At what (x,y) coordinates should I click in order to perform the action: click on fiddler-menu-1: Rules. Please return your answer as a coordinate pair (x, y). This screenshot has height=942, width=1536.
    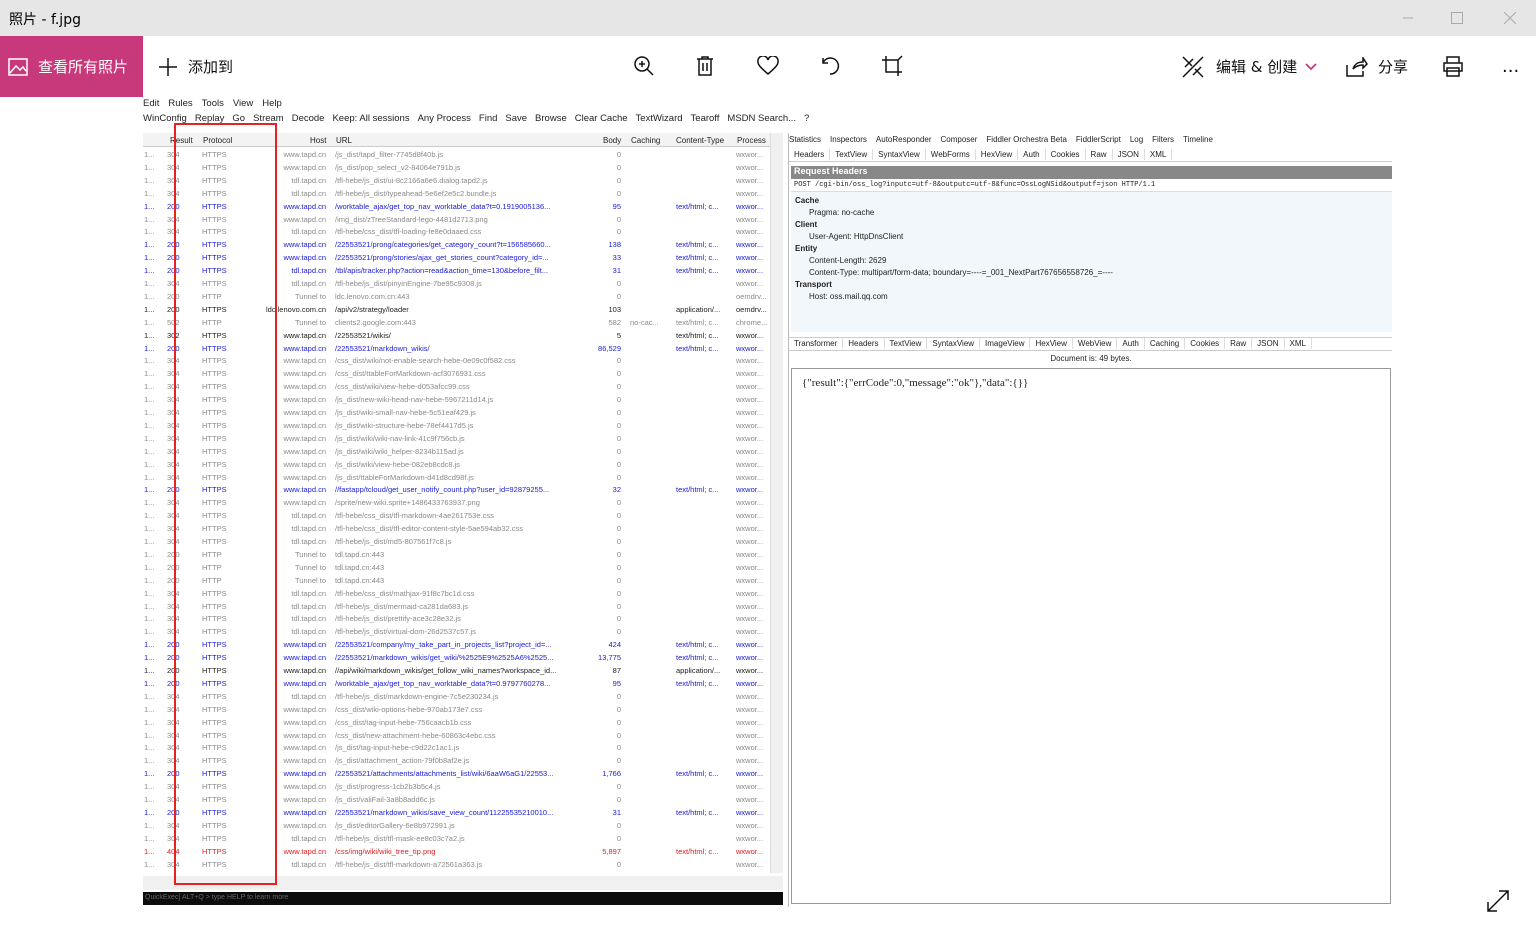
    Looking at the image, I should click on (180, 103).